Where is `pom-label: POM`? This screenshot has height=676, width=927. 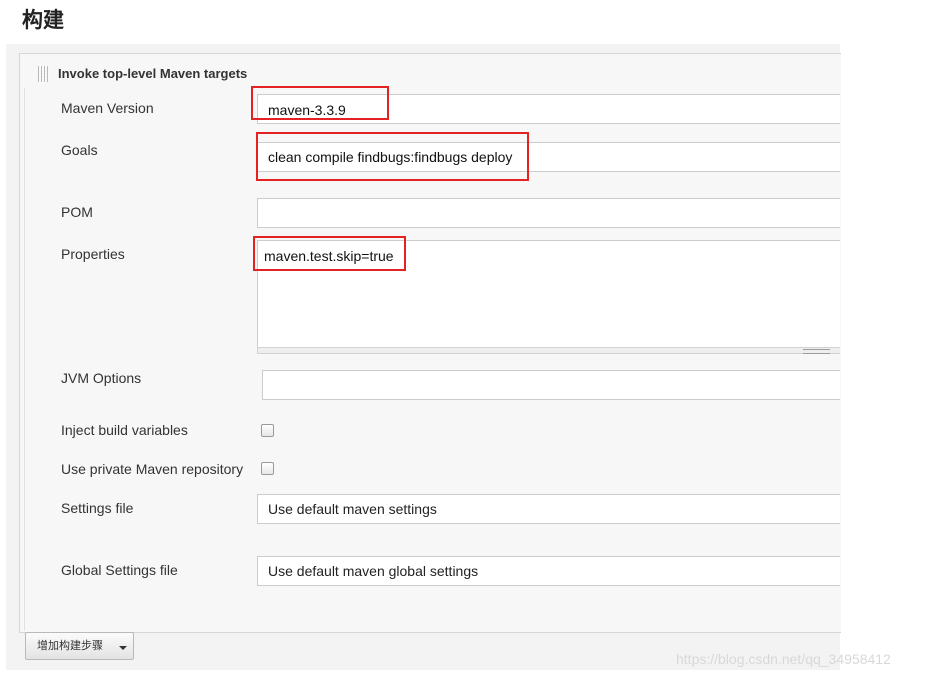 pom-label: POM is located at coordinates (77, 212).